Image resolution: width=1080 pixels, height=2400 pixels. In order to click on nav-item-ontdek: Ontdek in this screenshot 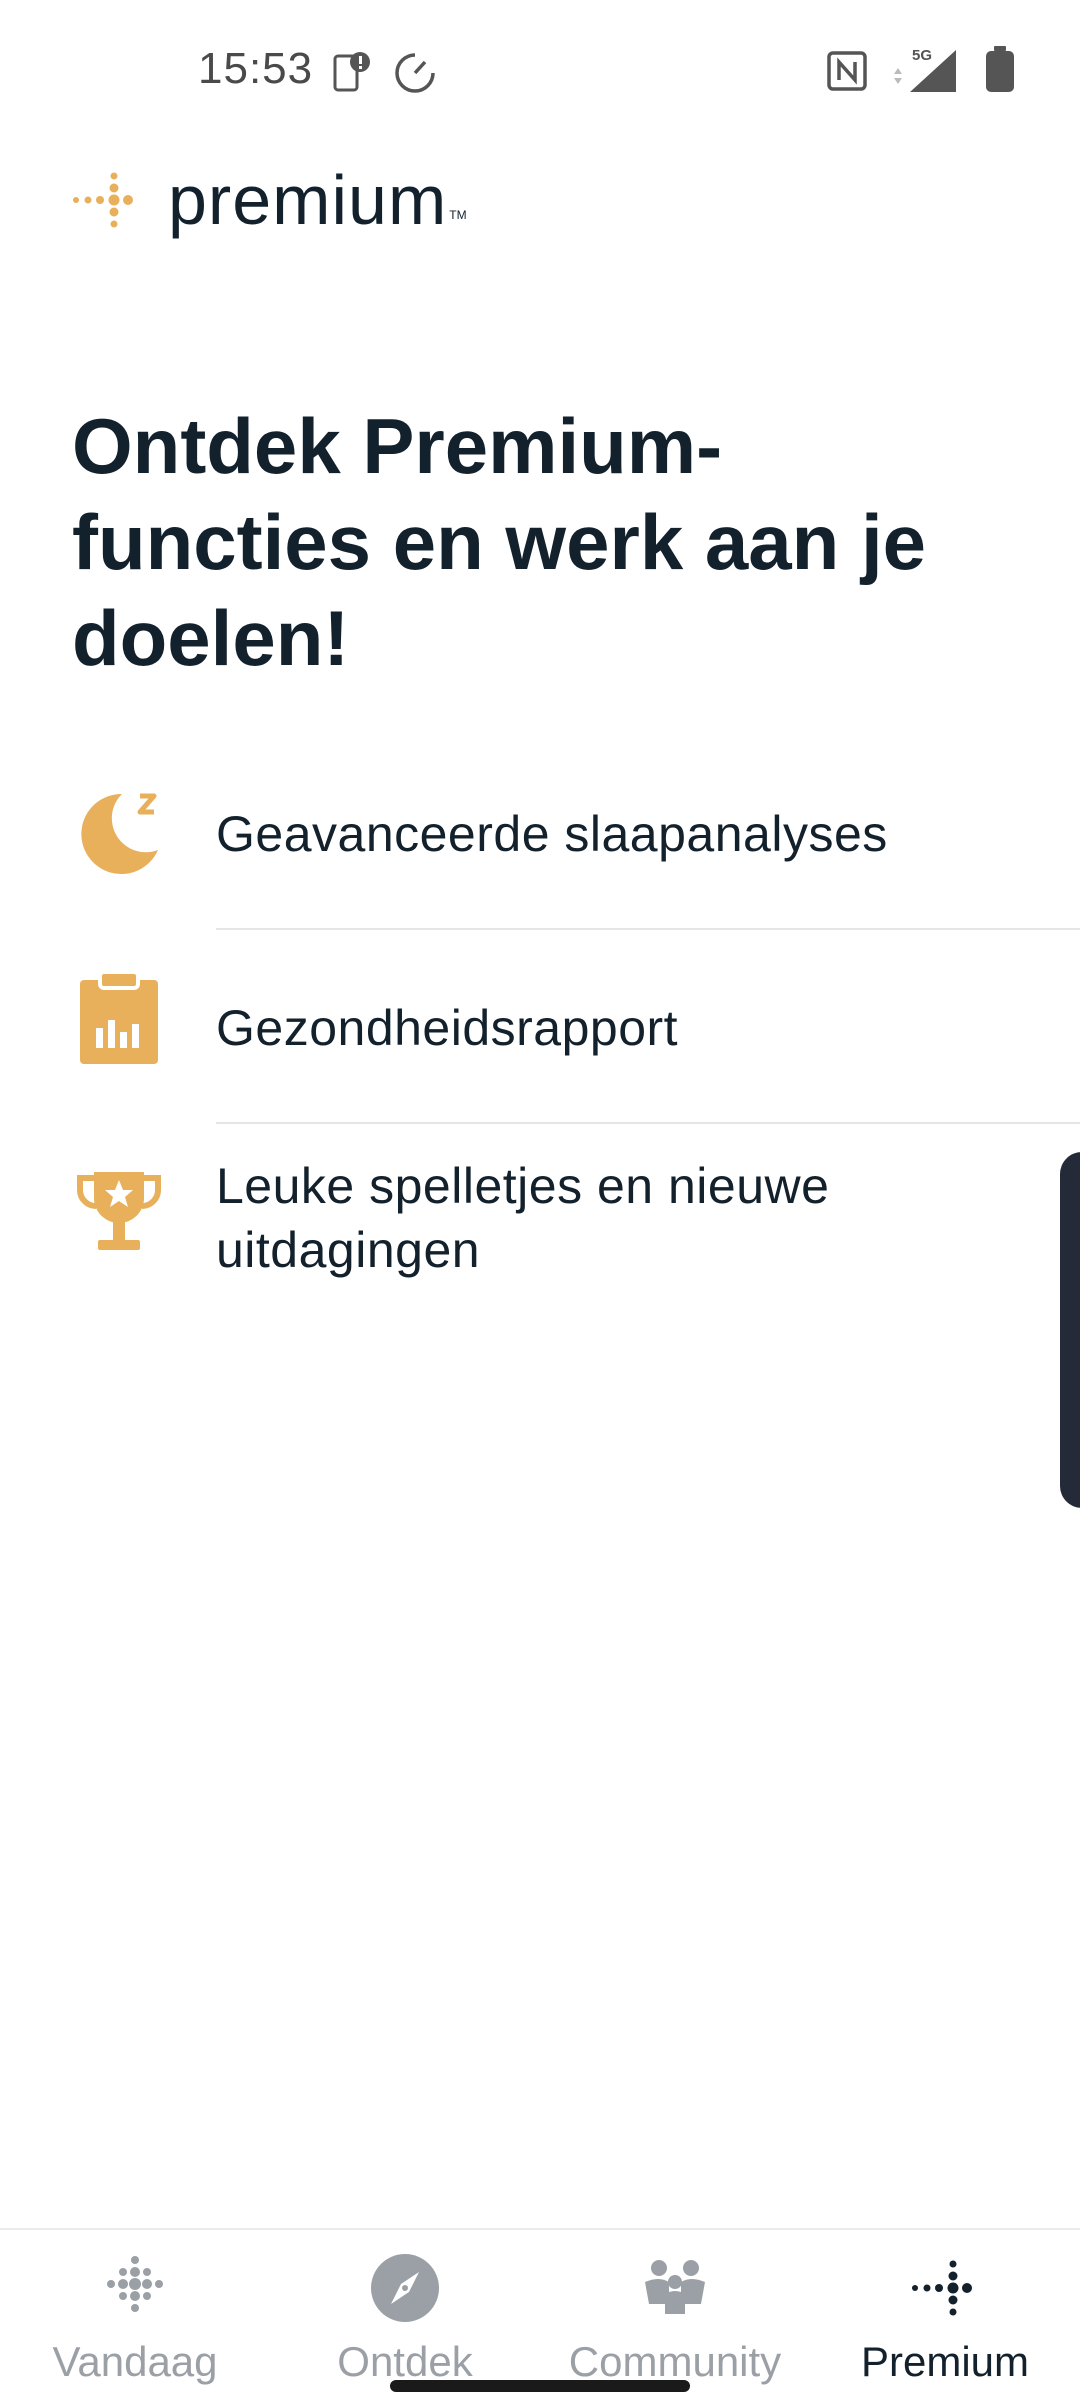, I will do `click(405, 2319)`.